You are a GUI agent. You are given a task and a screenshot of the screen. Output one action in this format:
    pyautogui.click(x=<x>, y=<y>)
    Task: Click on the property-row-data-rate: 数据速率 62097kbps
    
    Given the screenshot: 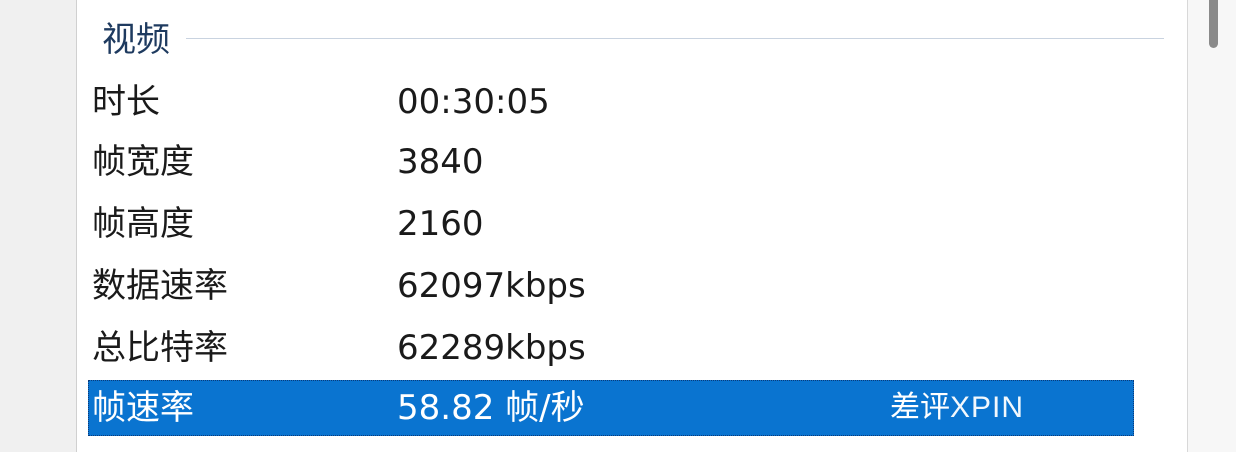 What is the action you would take?
    pyautogui.click(x=611, y=286)
    